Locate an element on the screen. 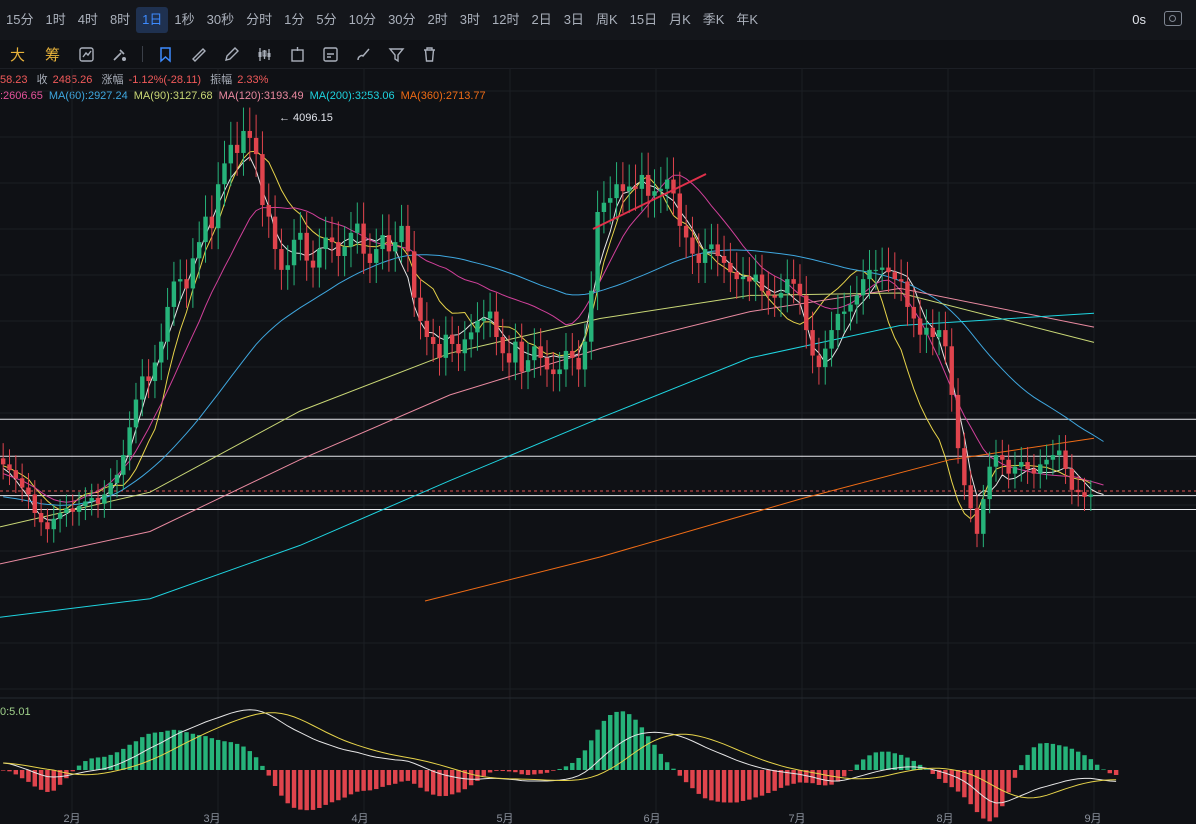  big-order-button: 大 is located at coordinates (17, 54).